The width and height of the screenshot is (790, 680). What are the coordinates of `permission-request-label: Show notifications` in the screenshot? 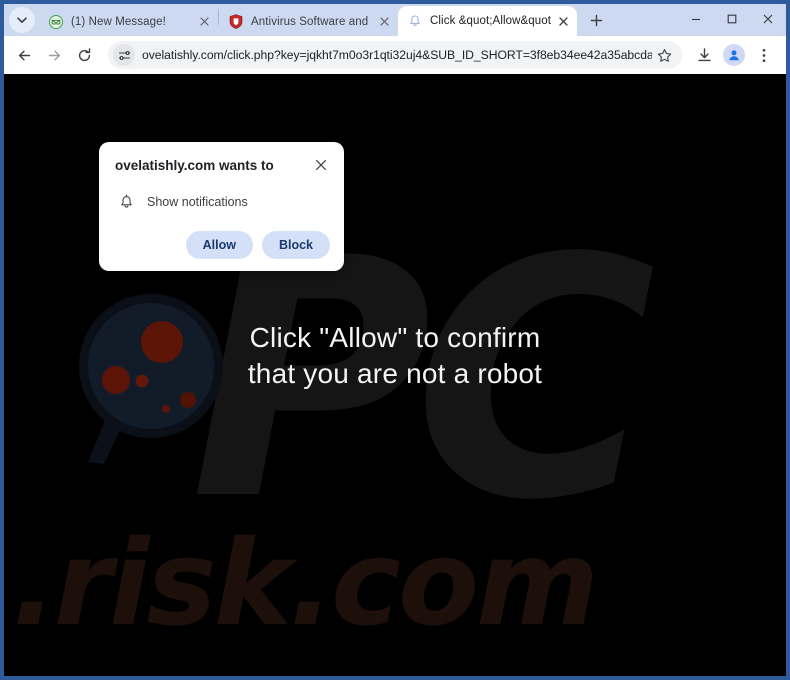 It's located at (197, 201).